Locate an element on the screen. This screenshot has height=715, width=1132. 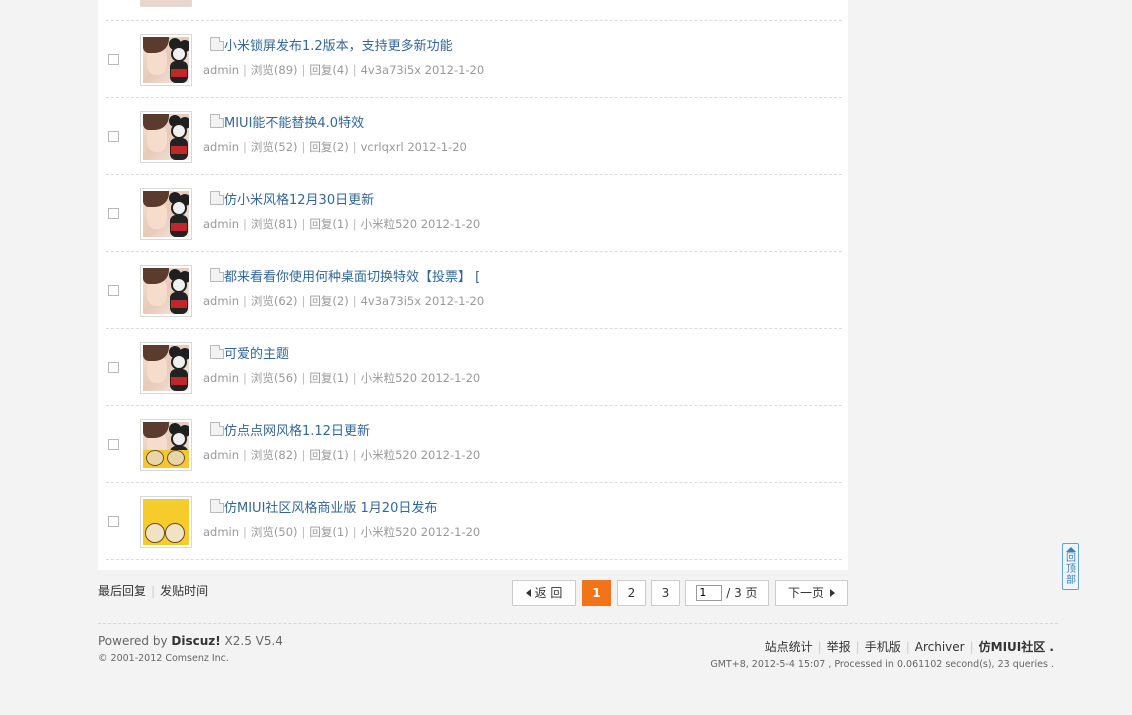
stats-link: 站点统计 is located at coordinates (789, 647).